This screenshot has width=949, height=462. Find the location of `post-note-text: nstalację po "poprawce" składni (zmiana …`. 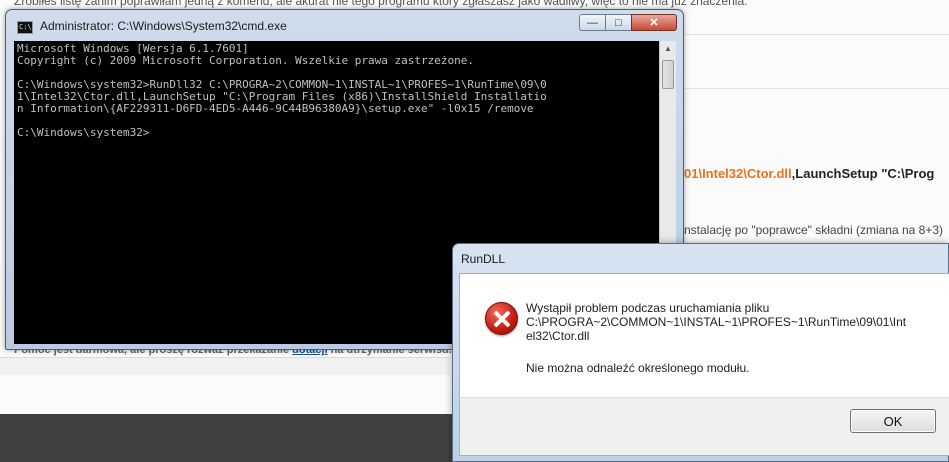

post-note-text: nstalację po "poprawce" składni (zmiana … is located at coordinates (813, 230).